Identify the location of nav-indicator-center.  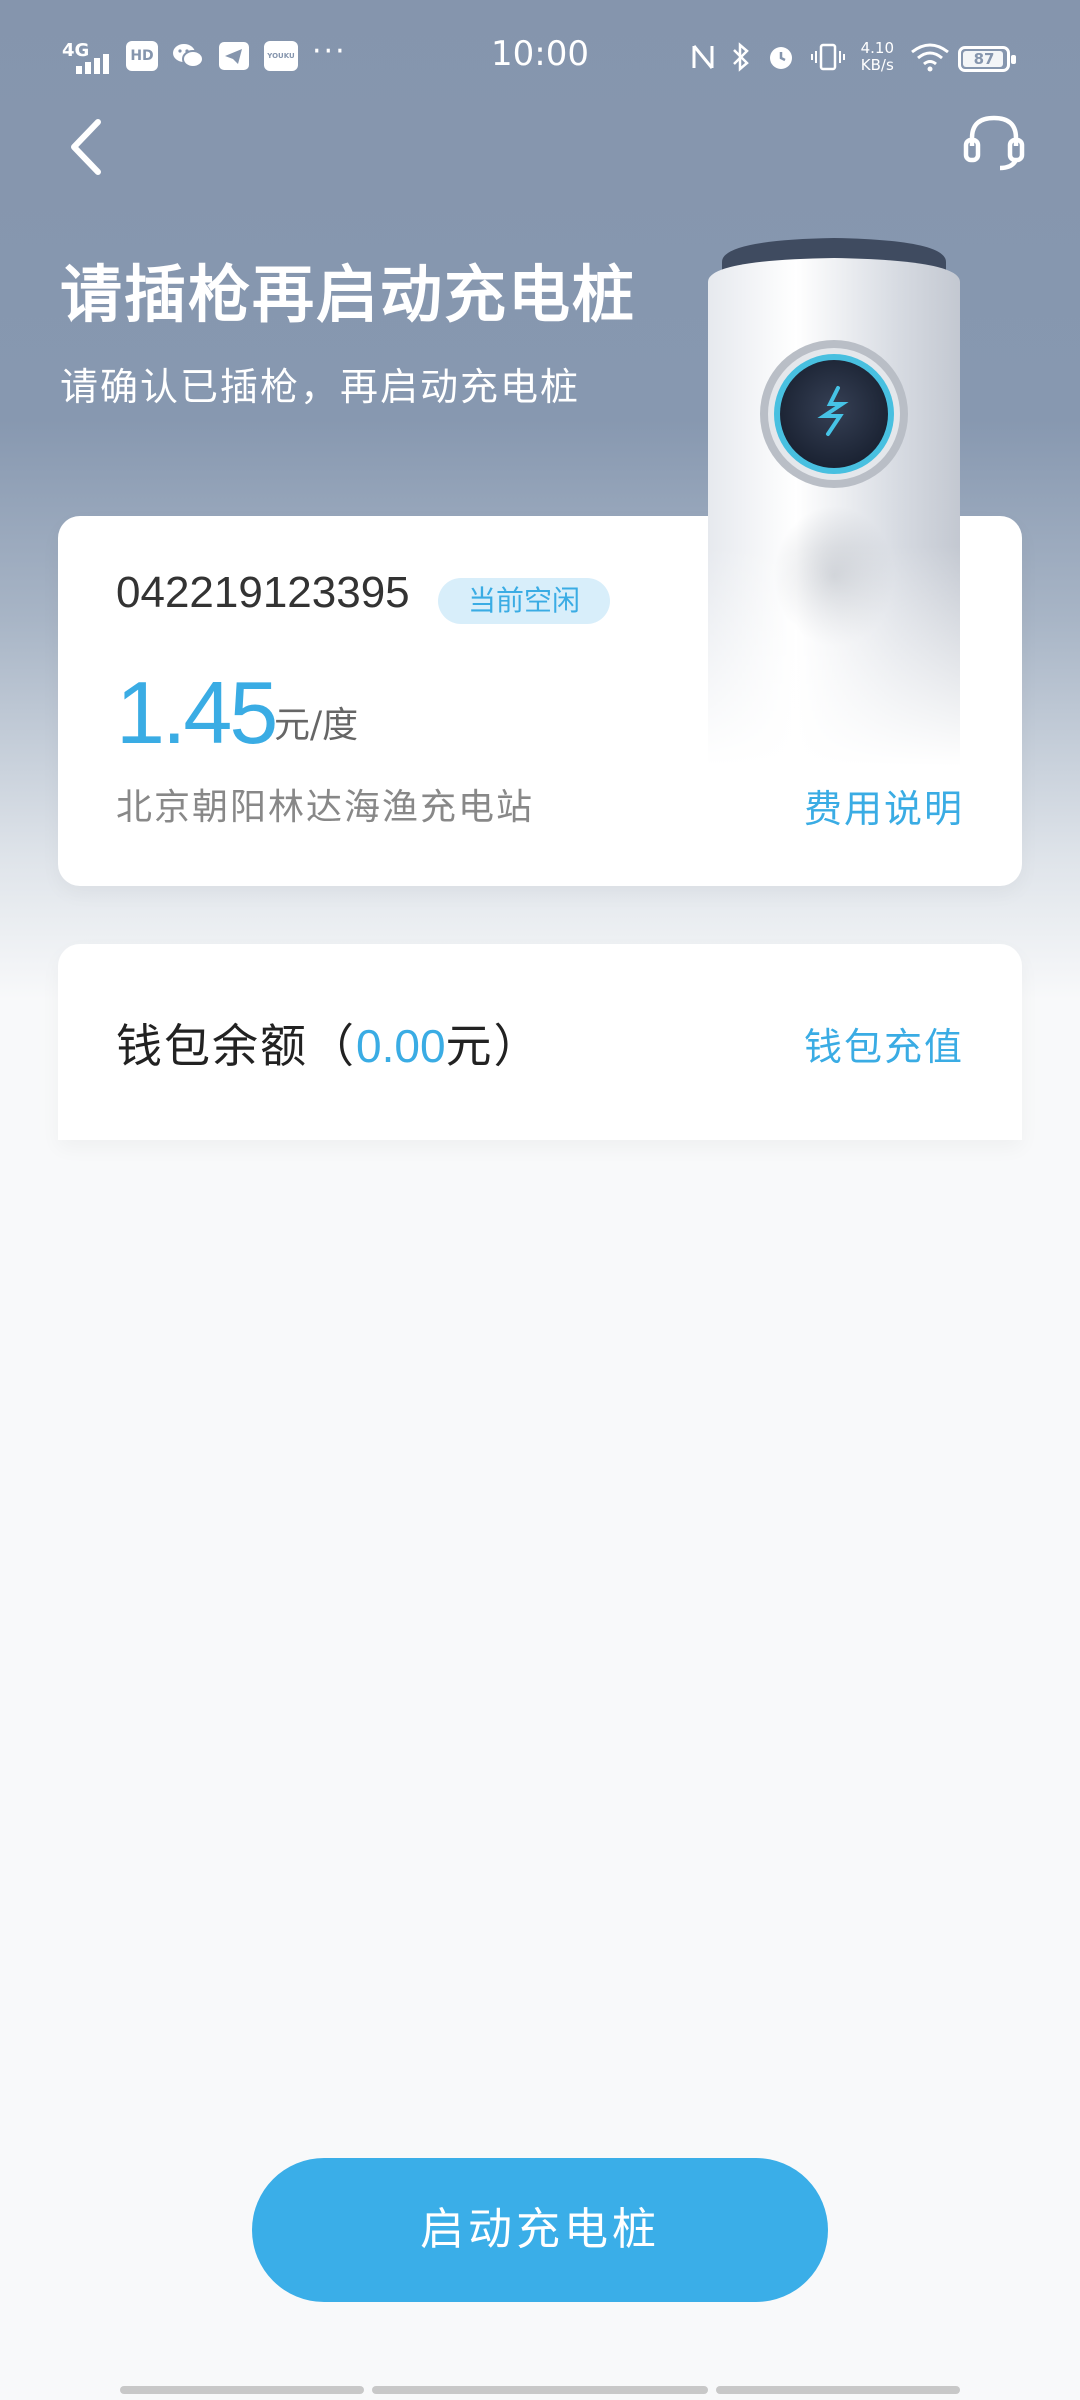
(540, 2390).